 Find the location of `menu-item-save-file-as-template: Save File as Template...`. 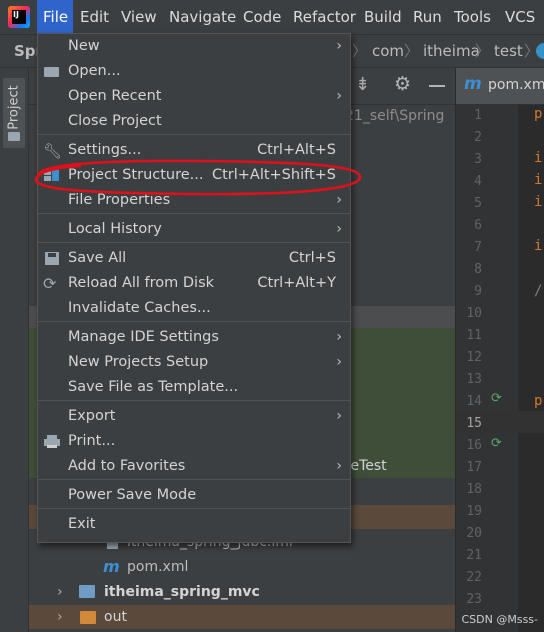

menu-item-save-file-as-template: Save File as Template... is located at coordinates (194, 387).